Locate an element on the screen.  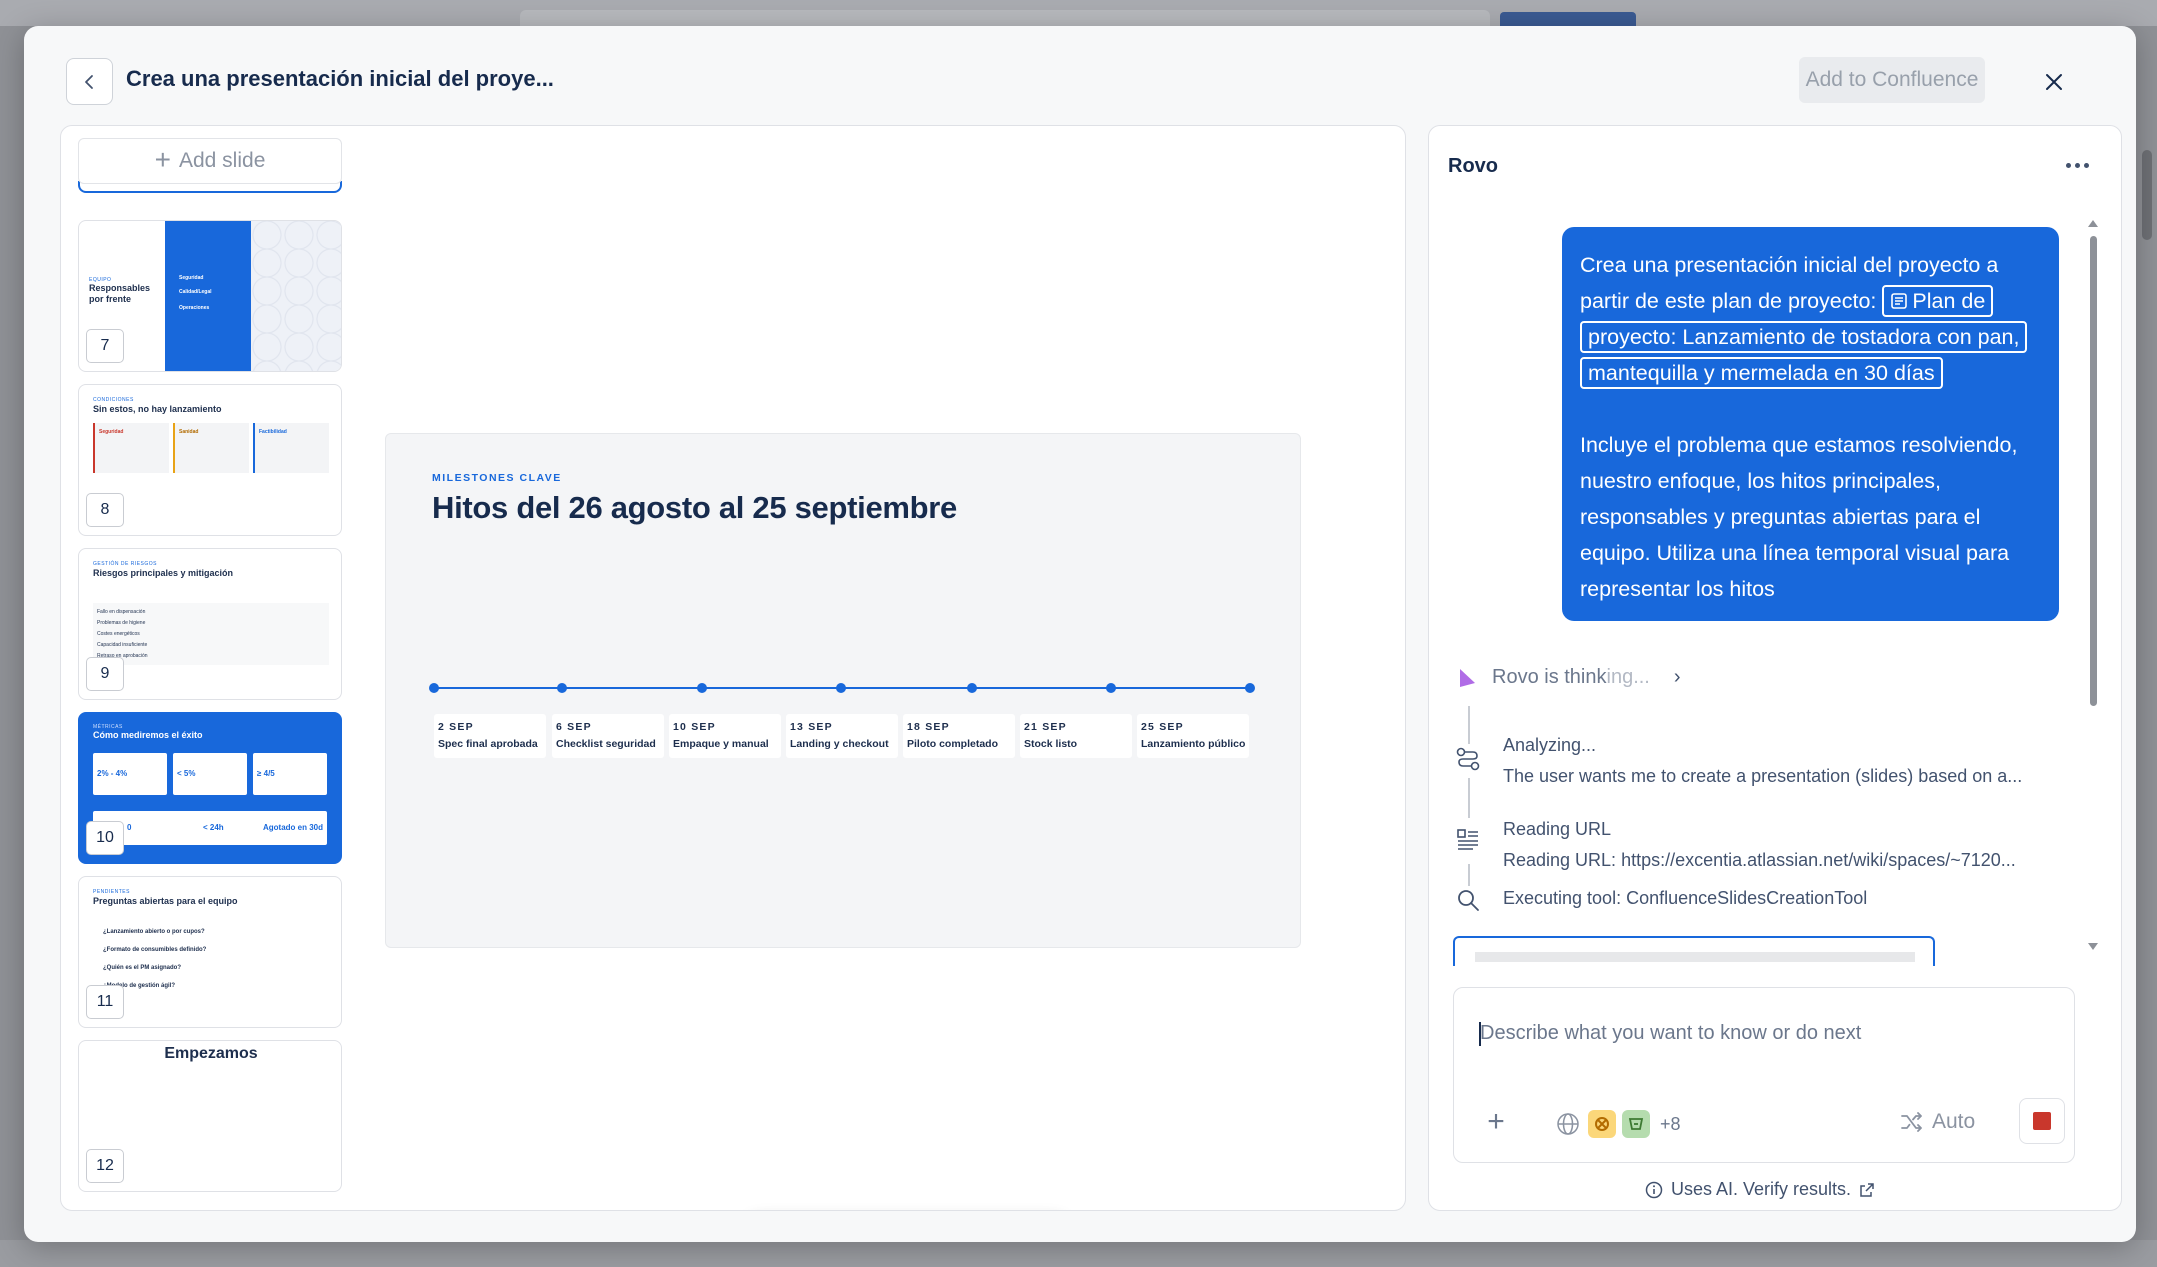
thumb-question: ¿Lanzamiento abierto o por cupos? is located at coordinates (154, 932).